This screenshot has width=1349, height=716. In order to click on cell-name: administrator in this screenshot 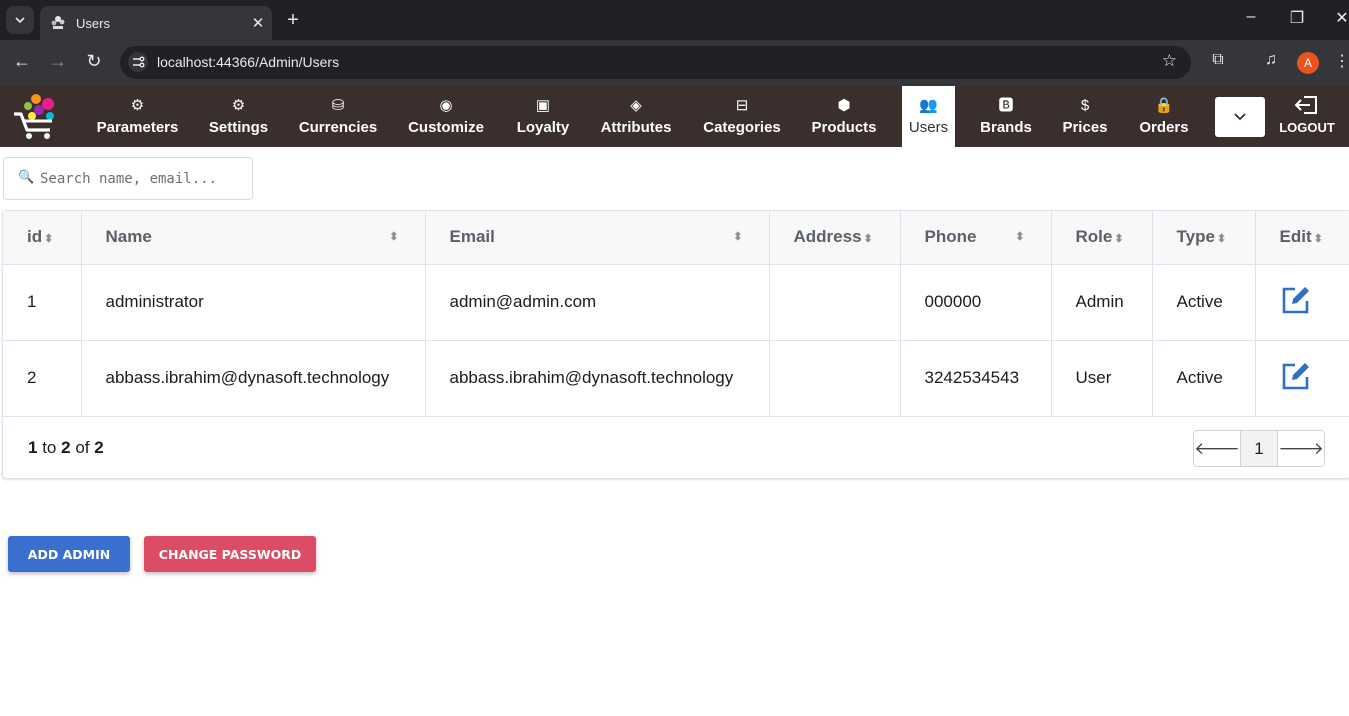, I will do `click(253, 302)`.